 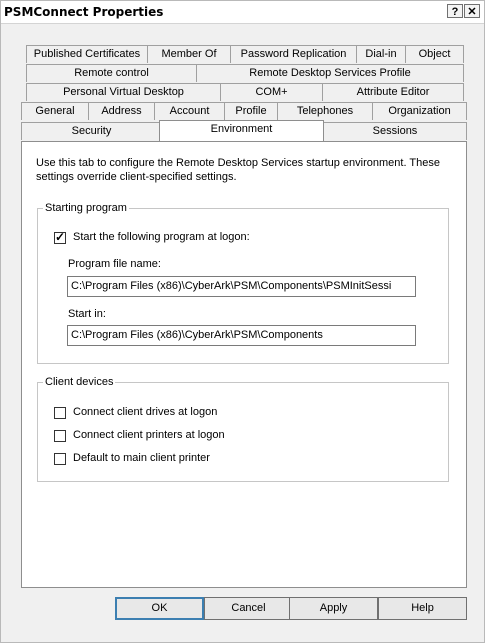 I want to click on tab-member-of: Member Of, so click(x=189, y=54).